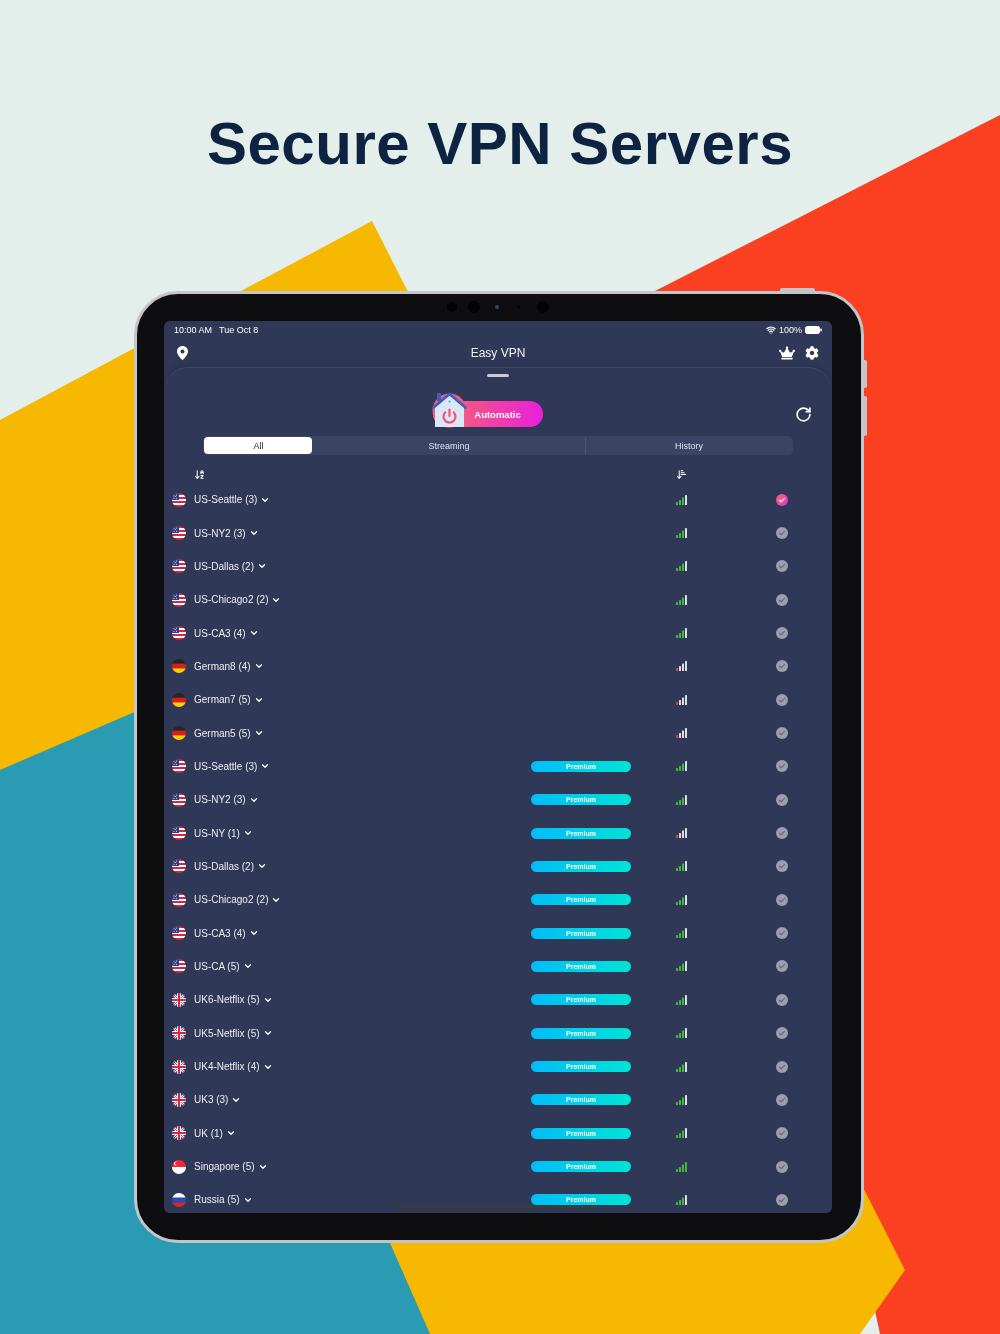  What do you see at coordinates (222, 700) in the screenshot?
I see `server-name: German7 (5)` at bounding box center [222, 700].